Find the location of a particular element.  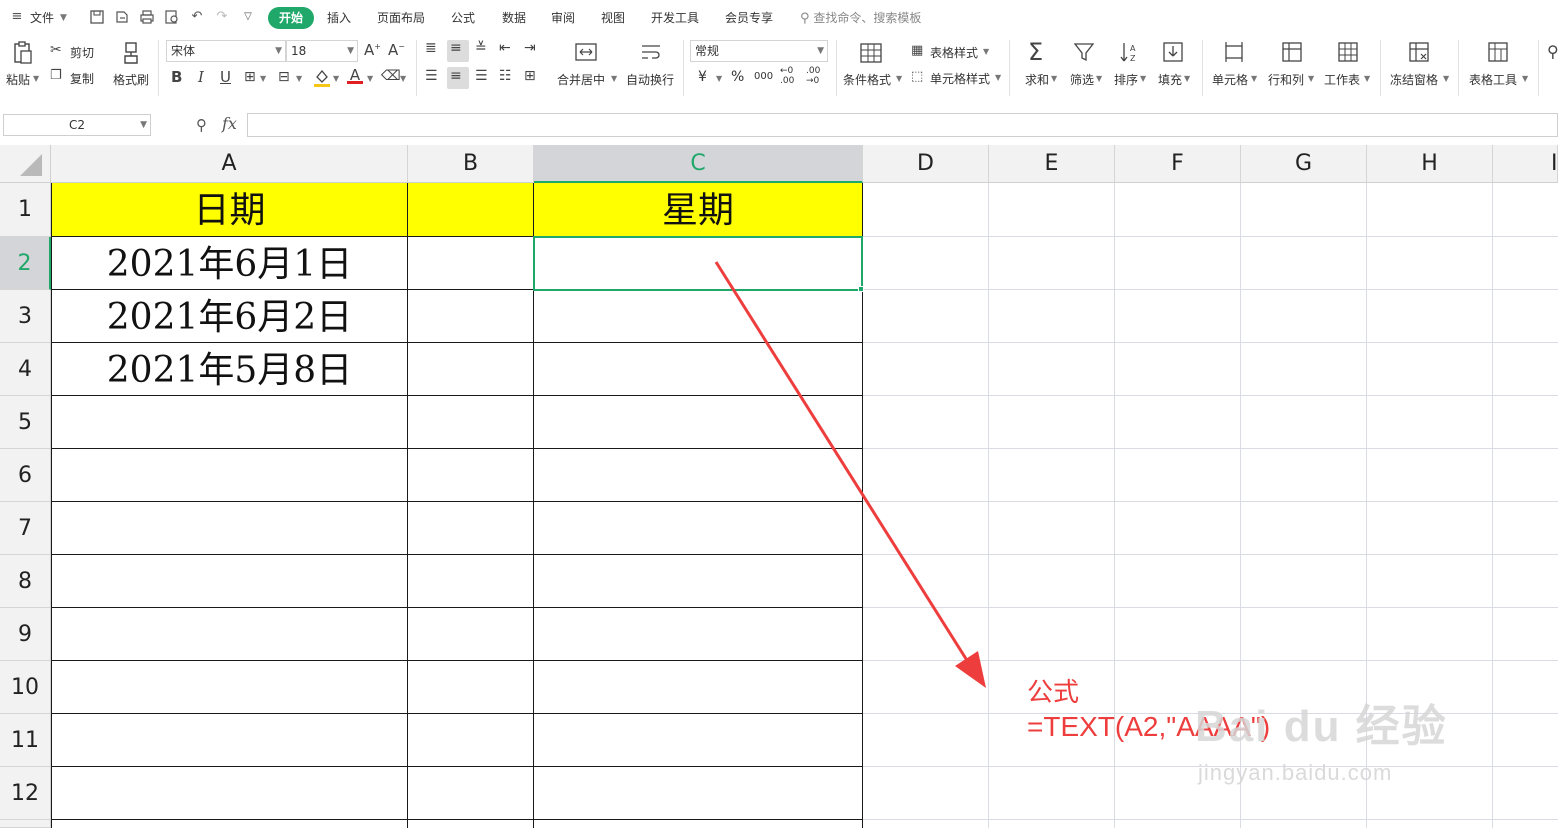

watermark-url: jingyan.baidu.com is located at coordinates (1295, 772).